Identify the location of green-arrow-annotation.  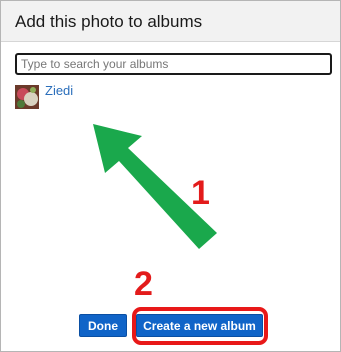
(155, 186).